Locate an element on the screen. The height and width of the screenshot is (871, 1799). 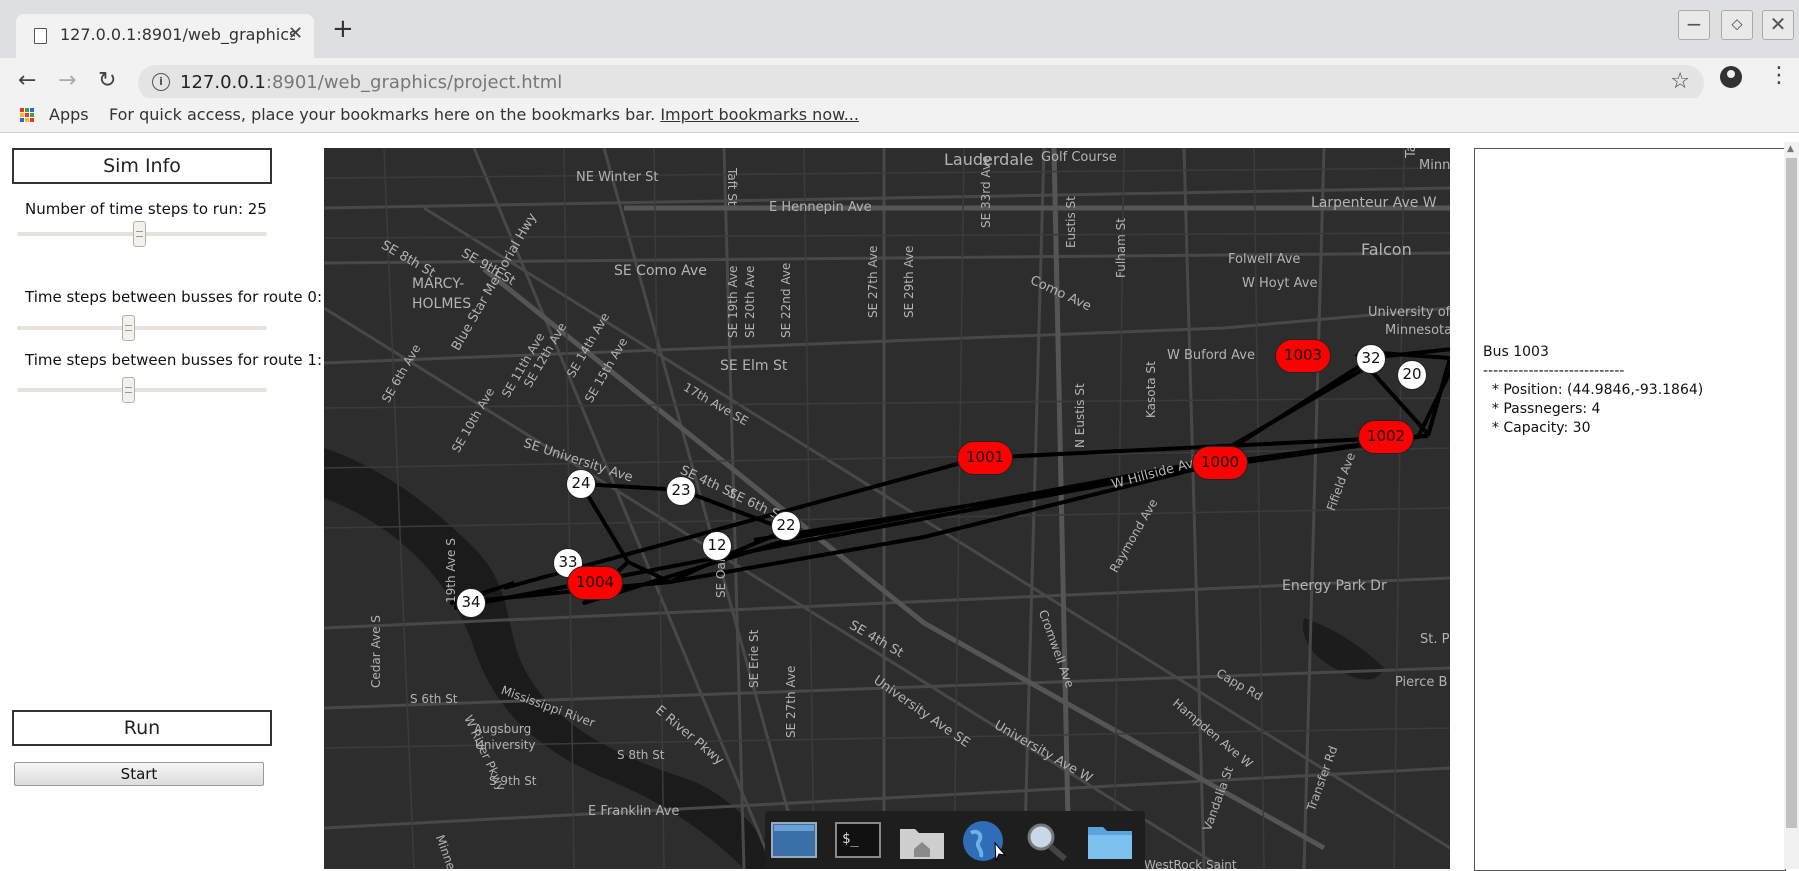
street-label: Minnesota is located at coordinates (1417, 330).